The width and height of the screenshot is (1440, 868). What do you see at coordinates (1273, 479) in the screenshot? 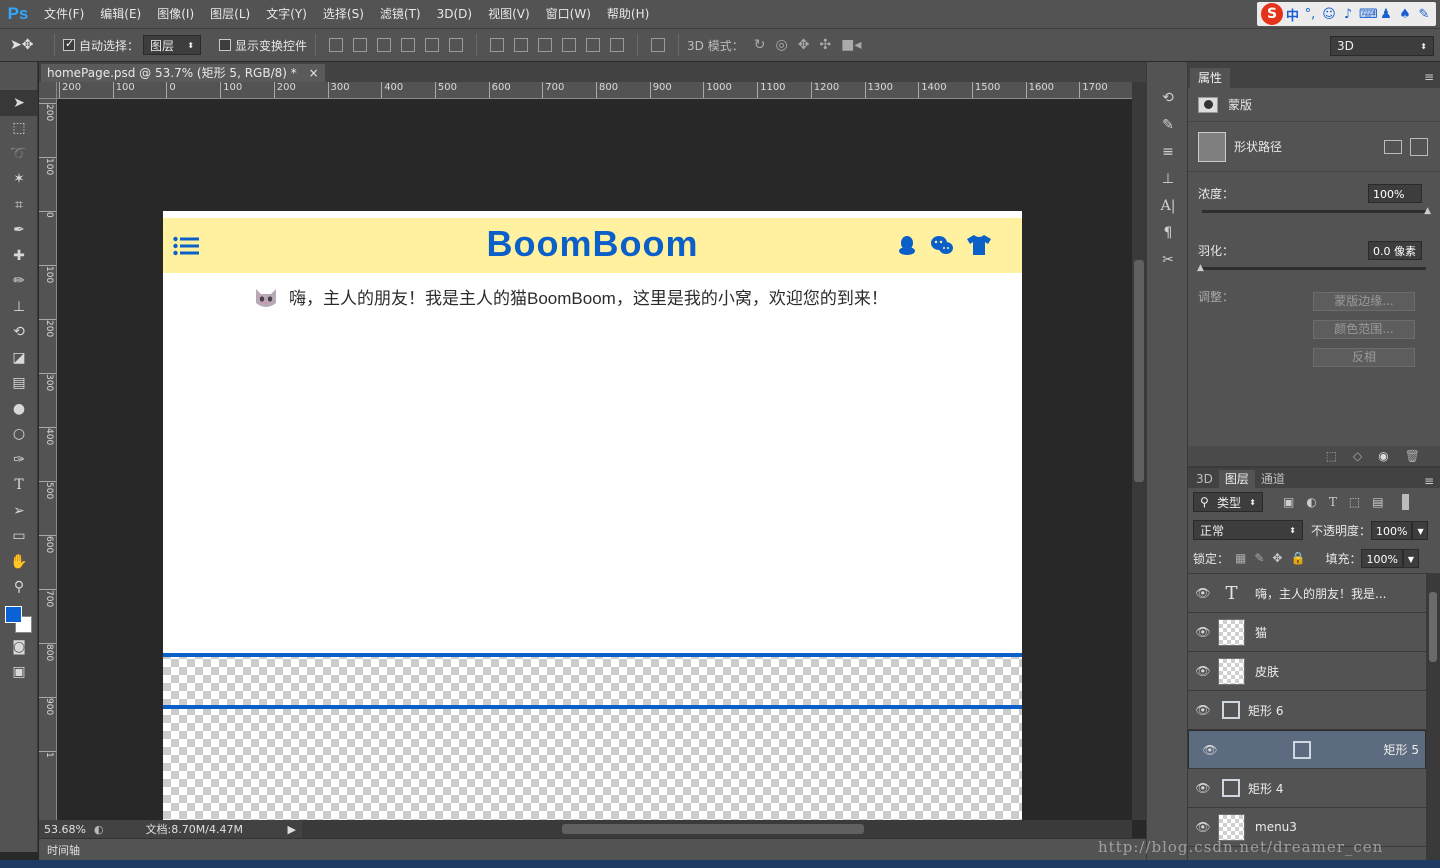
I see `tab-channels: 通道` at bounding box center [1273, 479].